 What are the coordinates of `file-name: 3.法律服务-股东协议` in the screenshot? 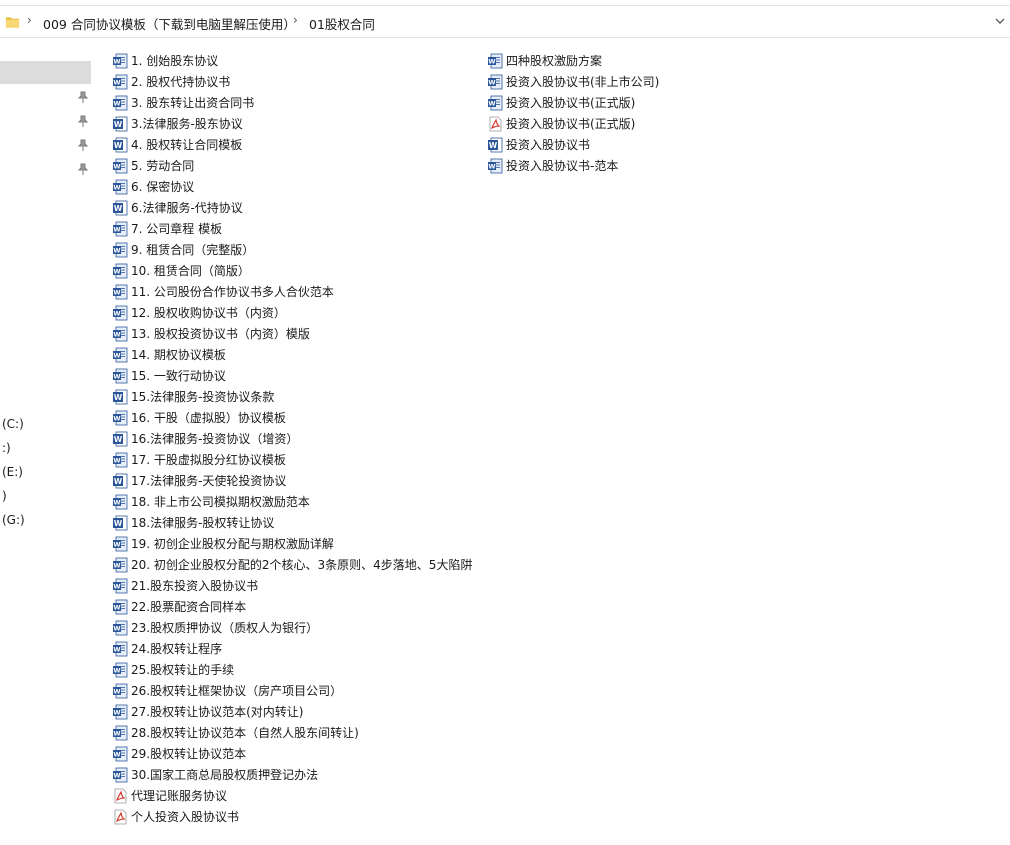 It's located at (187, 124).